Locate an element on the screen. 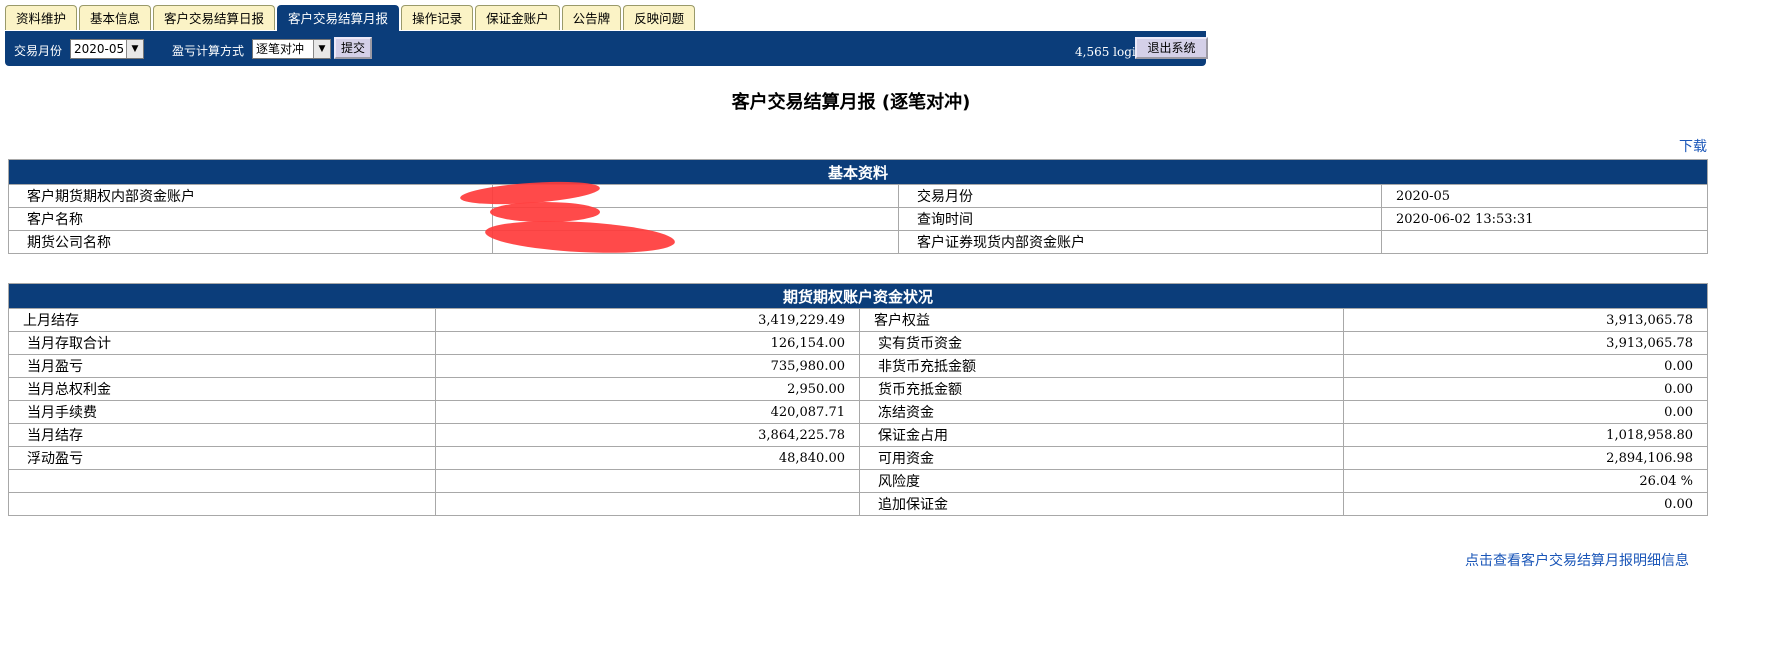 The height and width of the screenshot is (647, 1776). value-cell: 48,840.00 is located at coordinates (647, 458).